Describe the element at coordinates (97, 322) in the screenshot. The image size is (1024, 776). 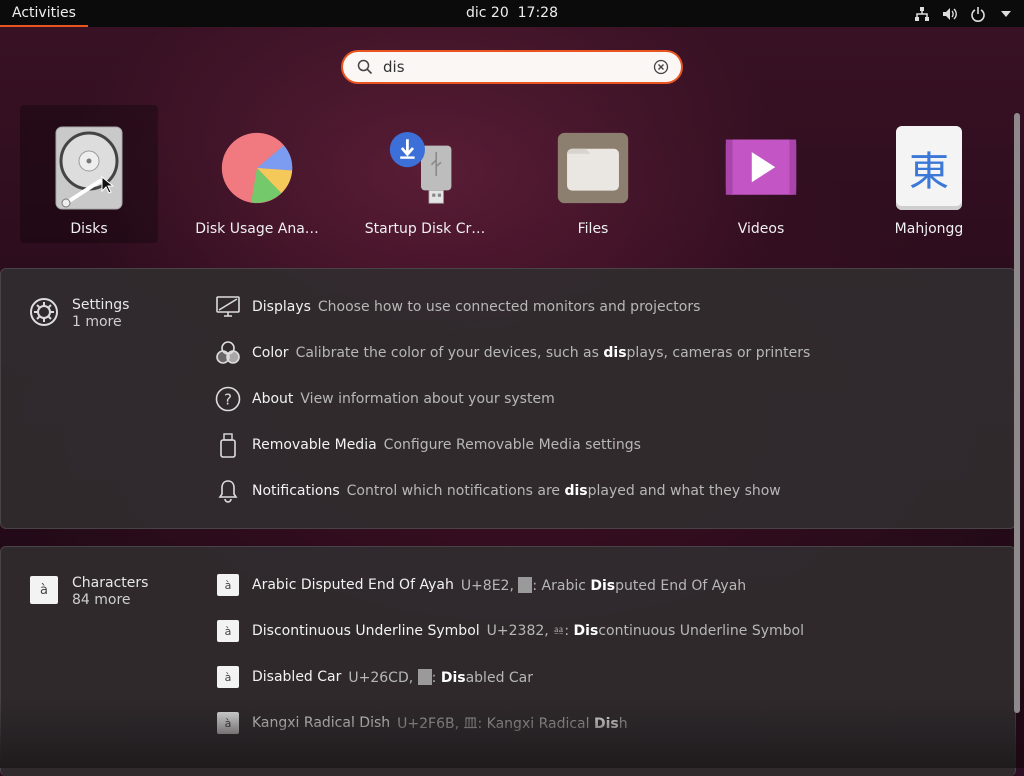
I see `provider-more: 1 more` at that location.